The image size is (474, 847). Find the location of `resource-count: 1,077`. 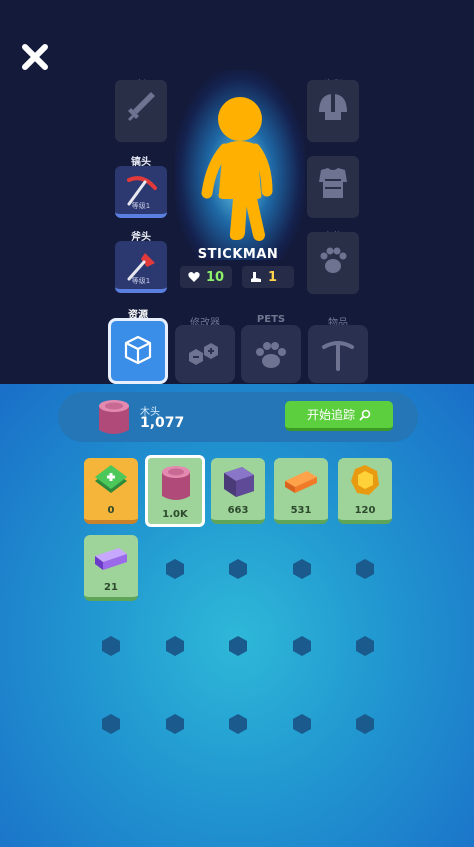

resource-count: 1,077 is located at coordinates (162, 423).